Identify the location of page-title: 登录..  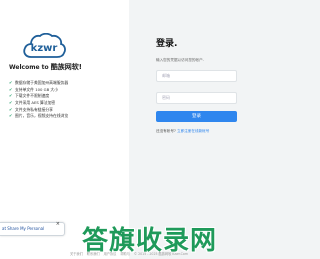
(167, 44).